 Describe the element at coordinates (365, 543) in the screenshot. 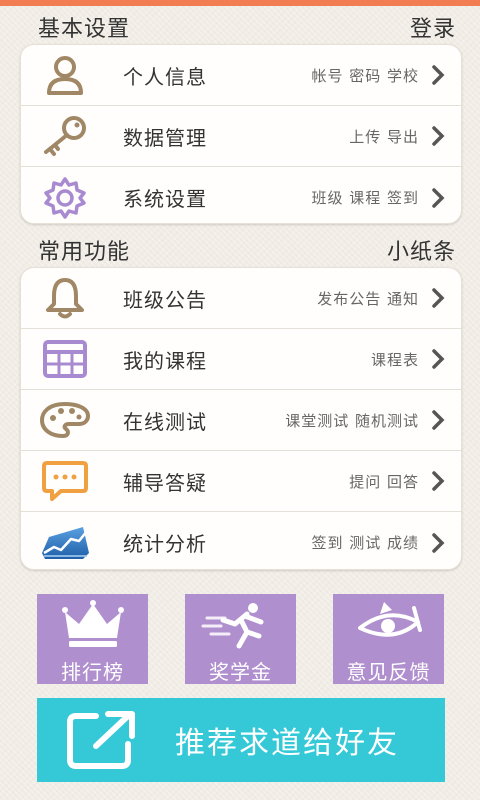

I see `menu-item-hint: 签到 测试 成绩` at that location.